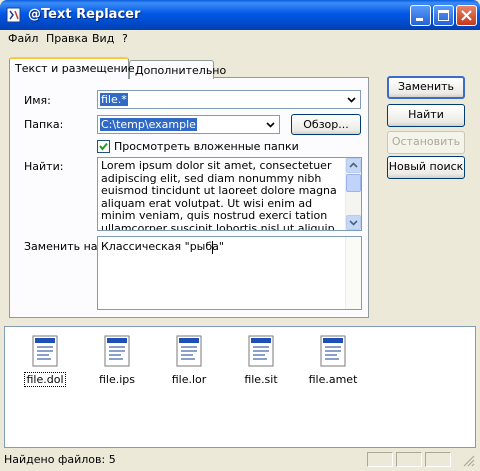 The width and height of the screenshot is (480, 471). I want to click on name-combo: file.*, so click(229, 99).